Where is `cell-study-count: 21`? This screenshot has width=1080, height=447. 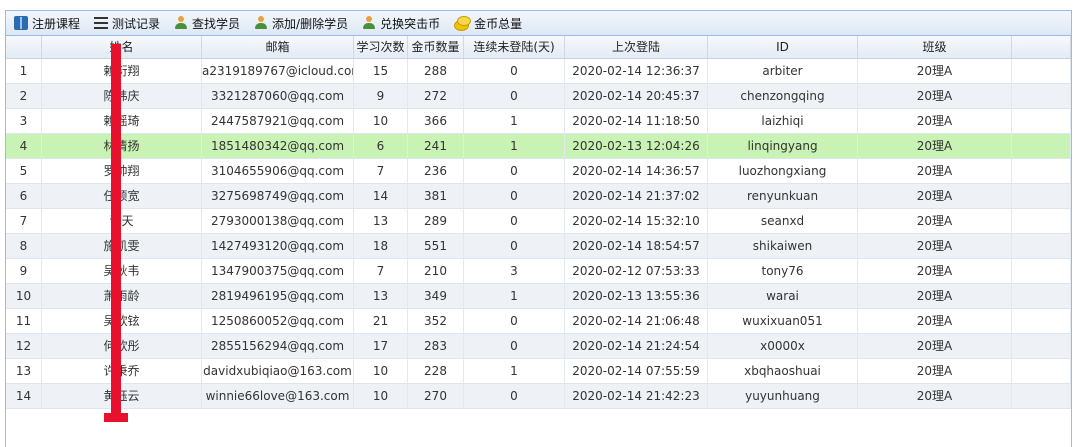
cell-study-count: 21 is located at coordinates (381, 321).